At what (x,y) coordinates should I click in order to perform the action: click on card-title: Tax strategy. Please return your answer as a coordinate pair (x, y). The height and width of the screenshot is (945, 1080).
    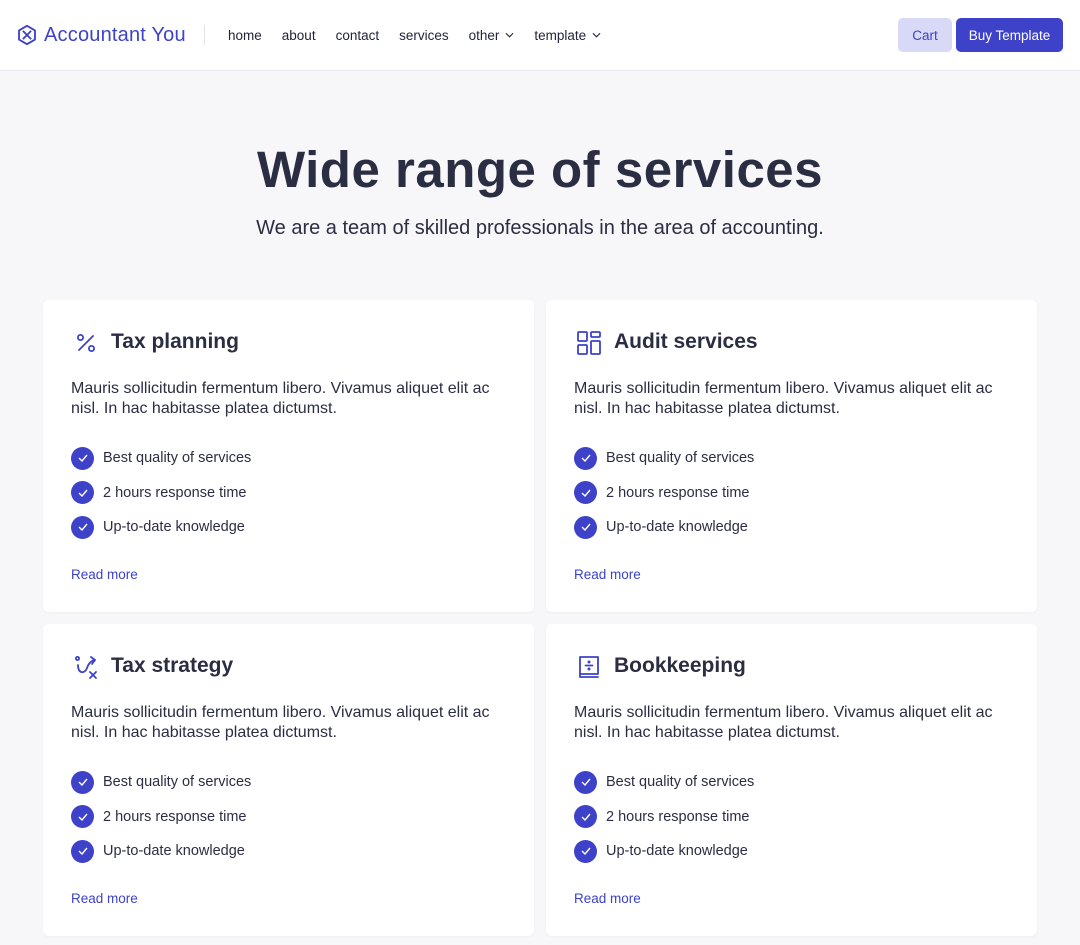
    Looking at the image, I should click on (172, 665).